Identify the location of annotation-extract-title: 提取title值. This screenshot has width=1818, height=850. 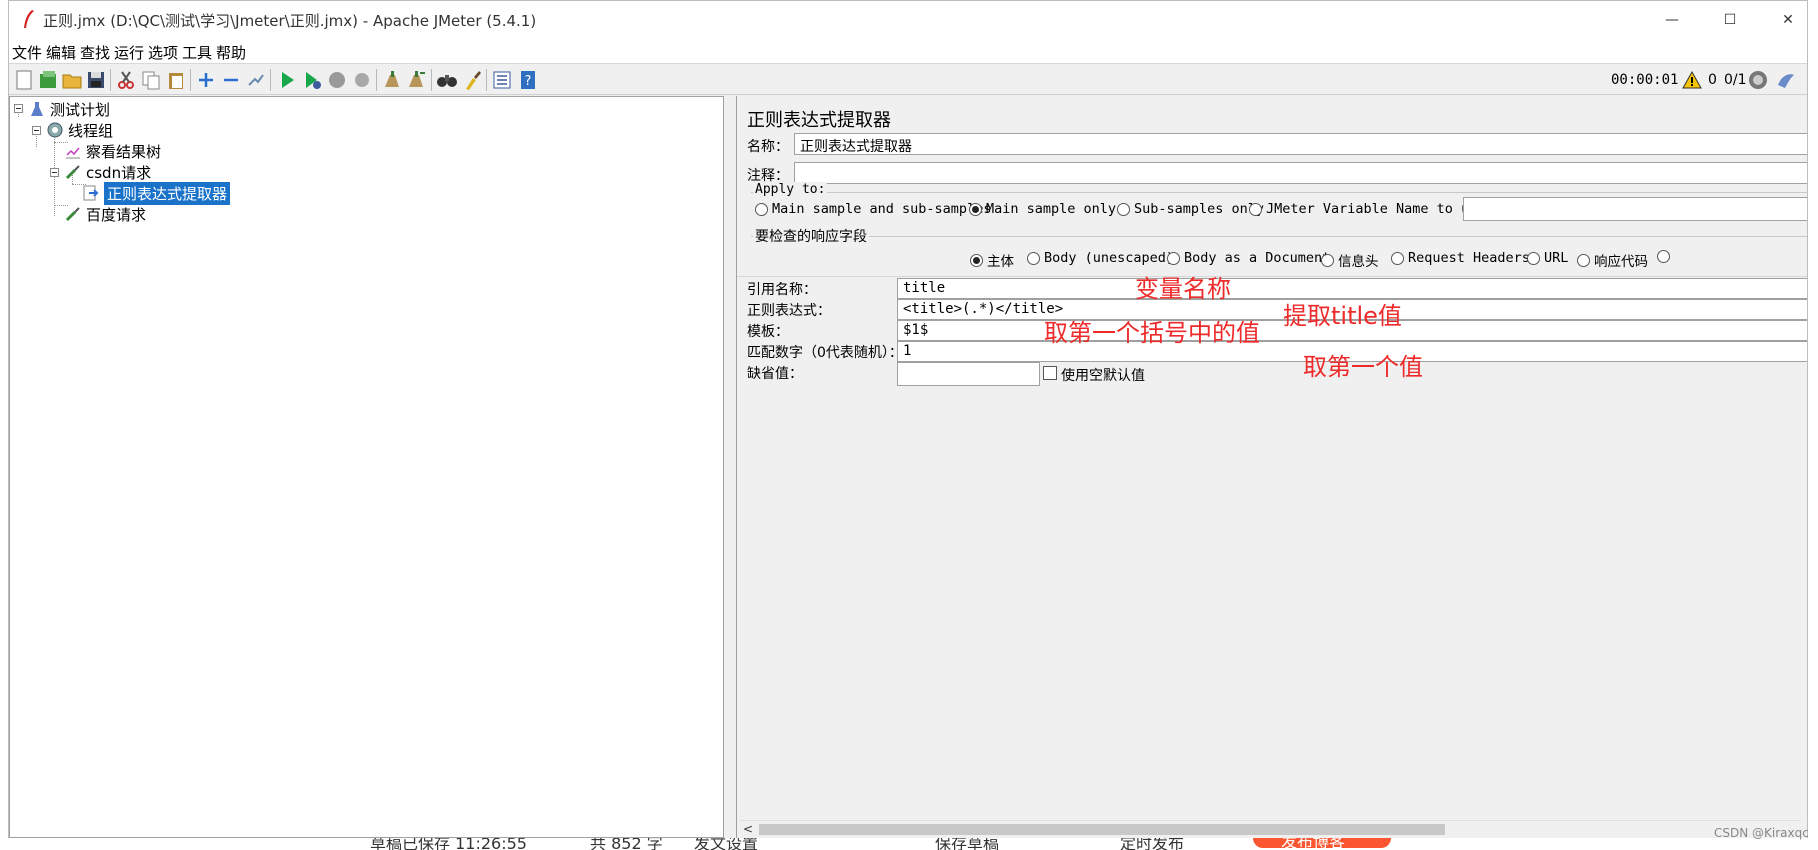
(1342, 316).